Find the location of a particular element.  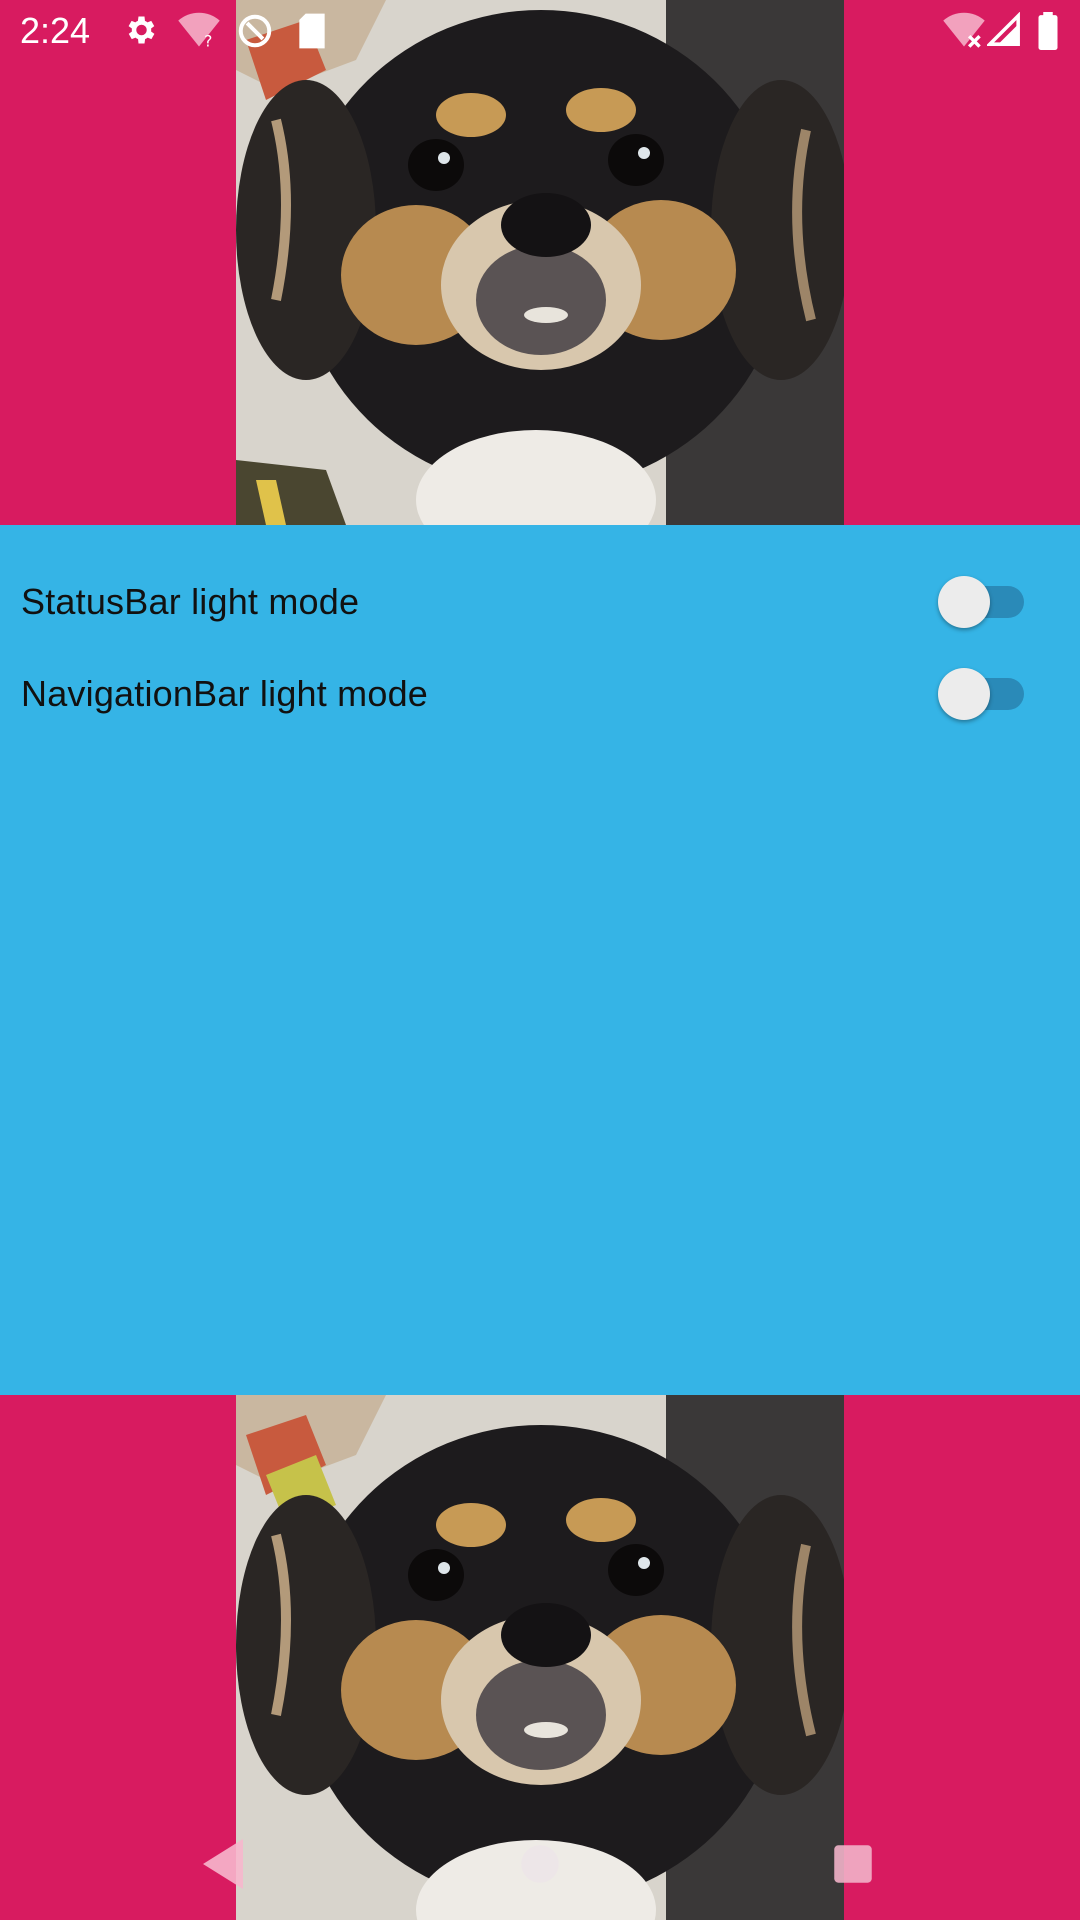

gear-icon is located at coordinates (140, 31).